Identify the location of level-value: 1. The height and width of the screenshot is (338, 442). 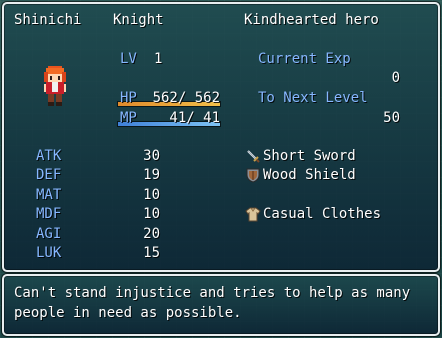
(158, 59).